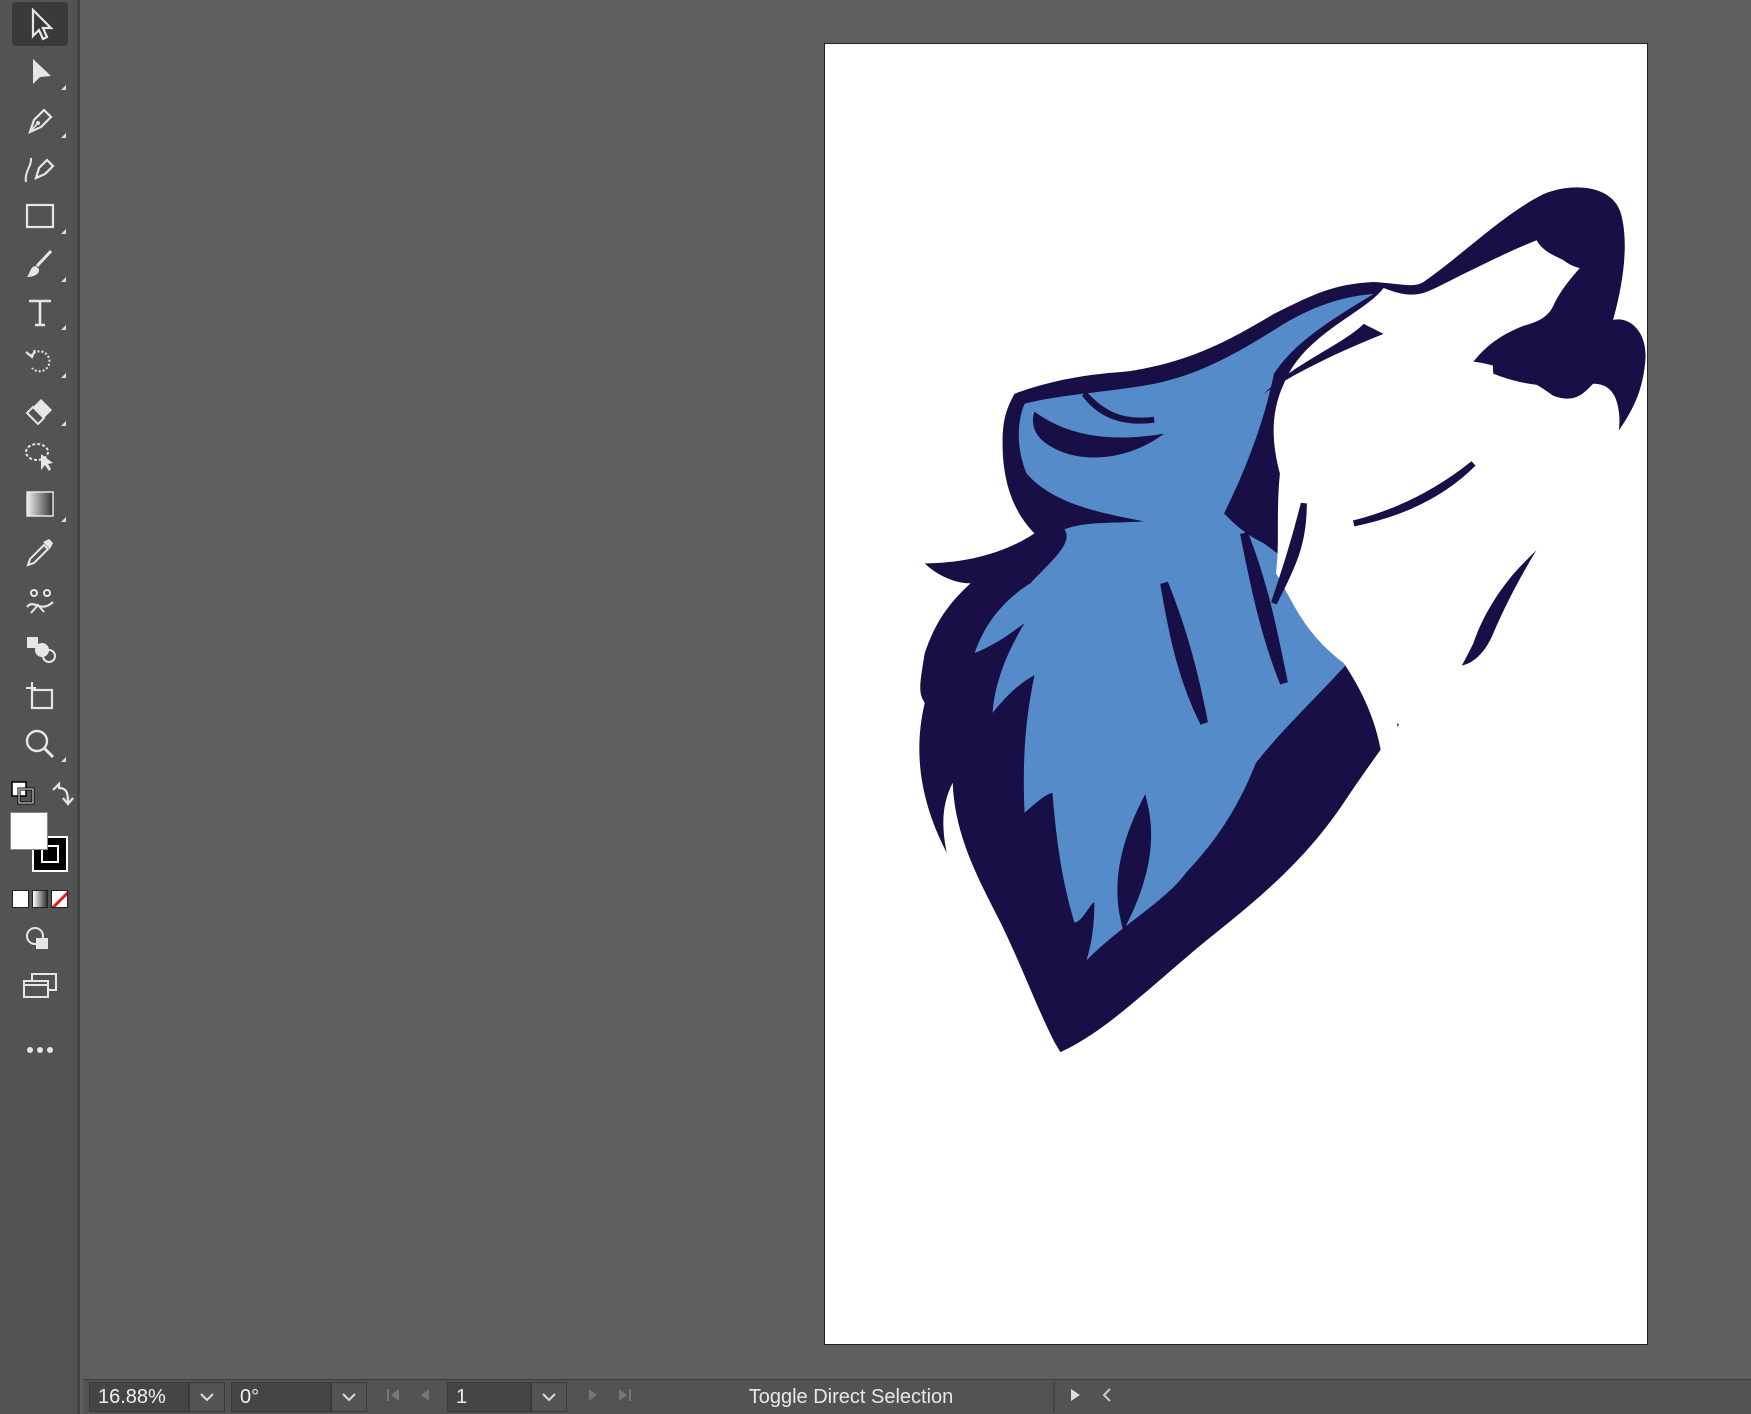  I want to click on pen-tool-button, so click(40, 120).